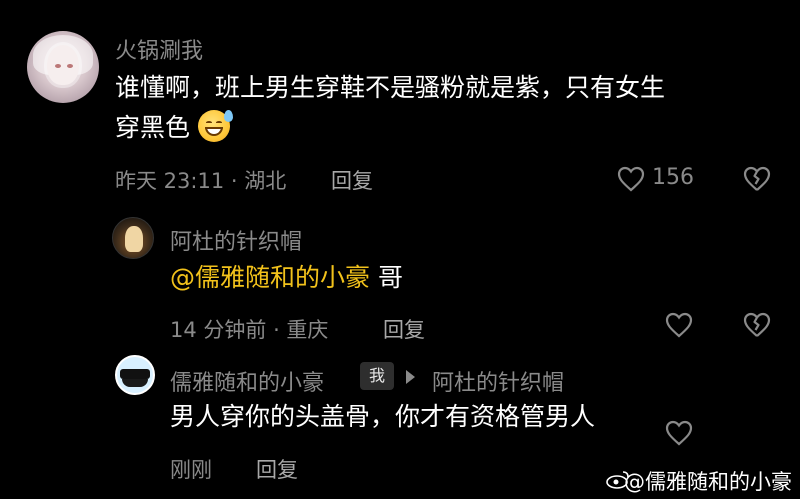 This screenshot has height=499, width=800. Describe the element at coordinates (673, 177) in the screenshot. I see `like-count: 156` at that location.